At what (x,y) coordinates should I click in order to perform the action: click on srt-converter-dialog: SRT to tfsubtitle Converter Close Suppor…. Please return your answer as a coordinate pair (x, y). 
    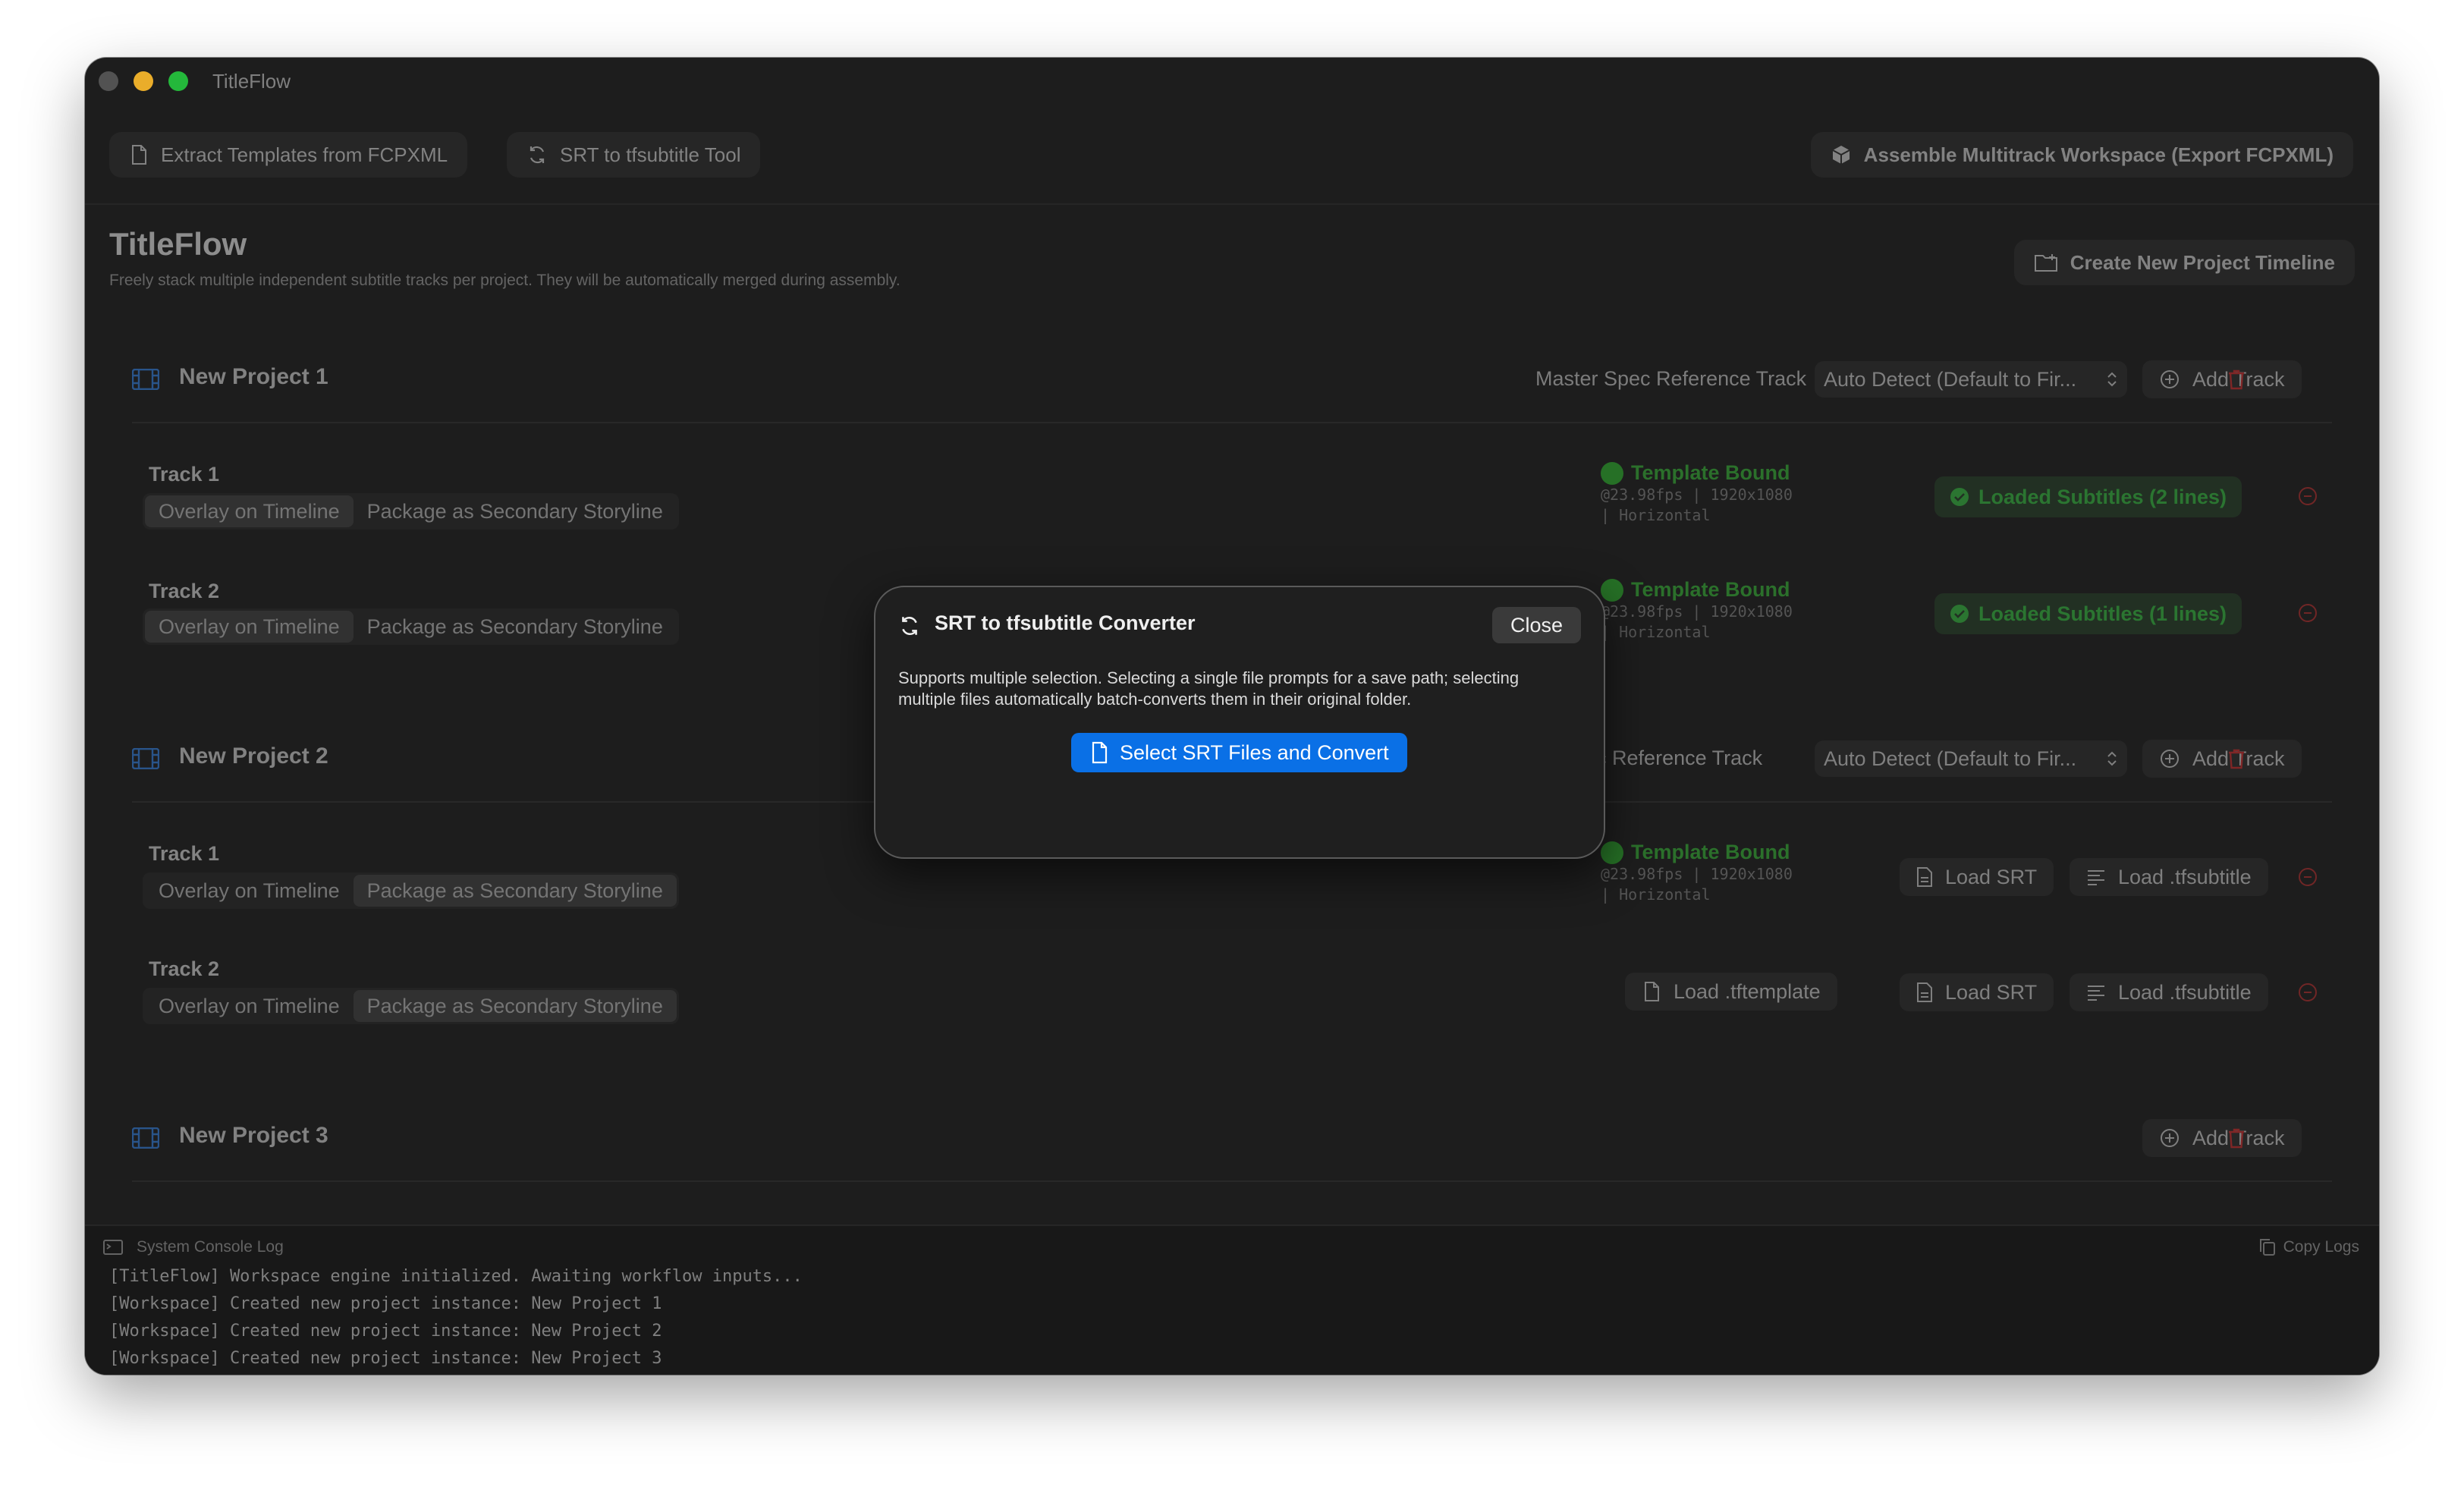
    Looking at the image, I should click on (1239, 722).